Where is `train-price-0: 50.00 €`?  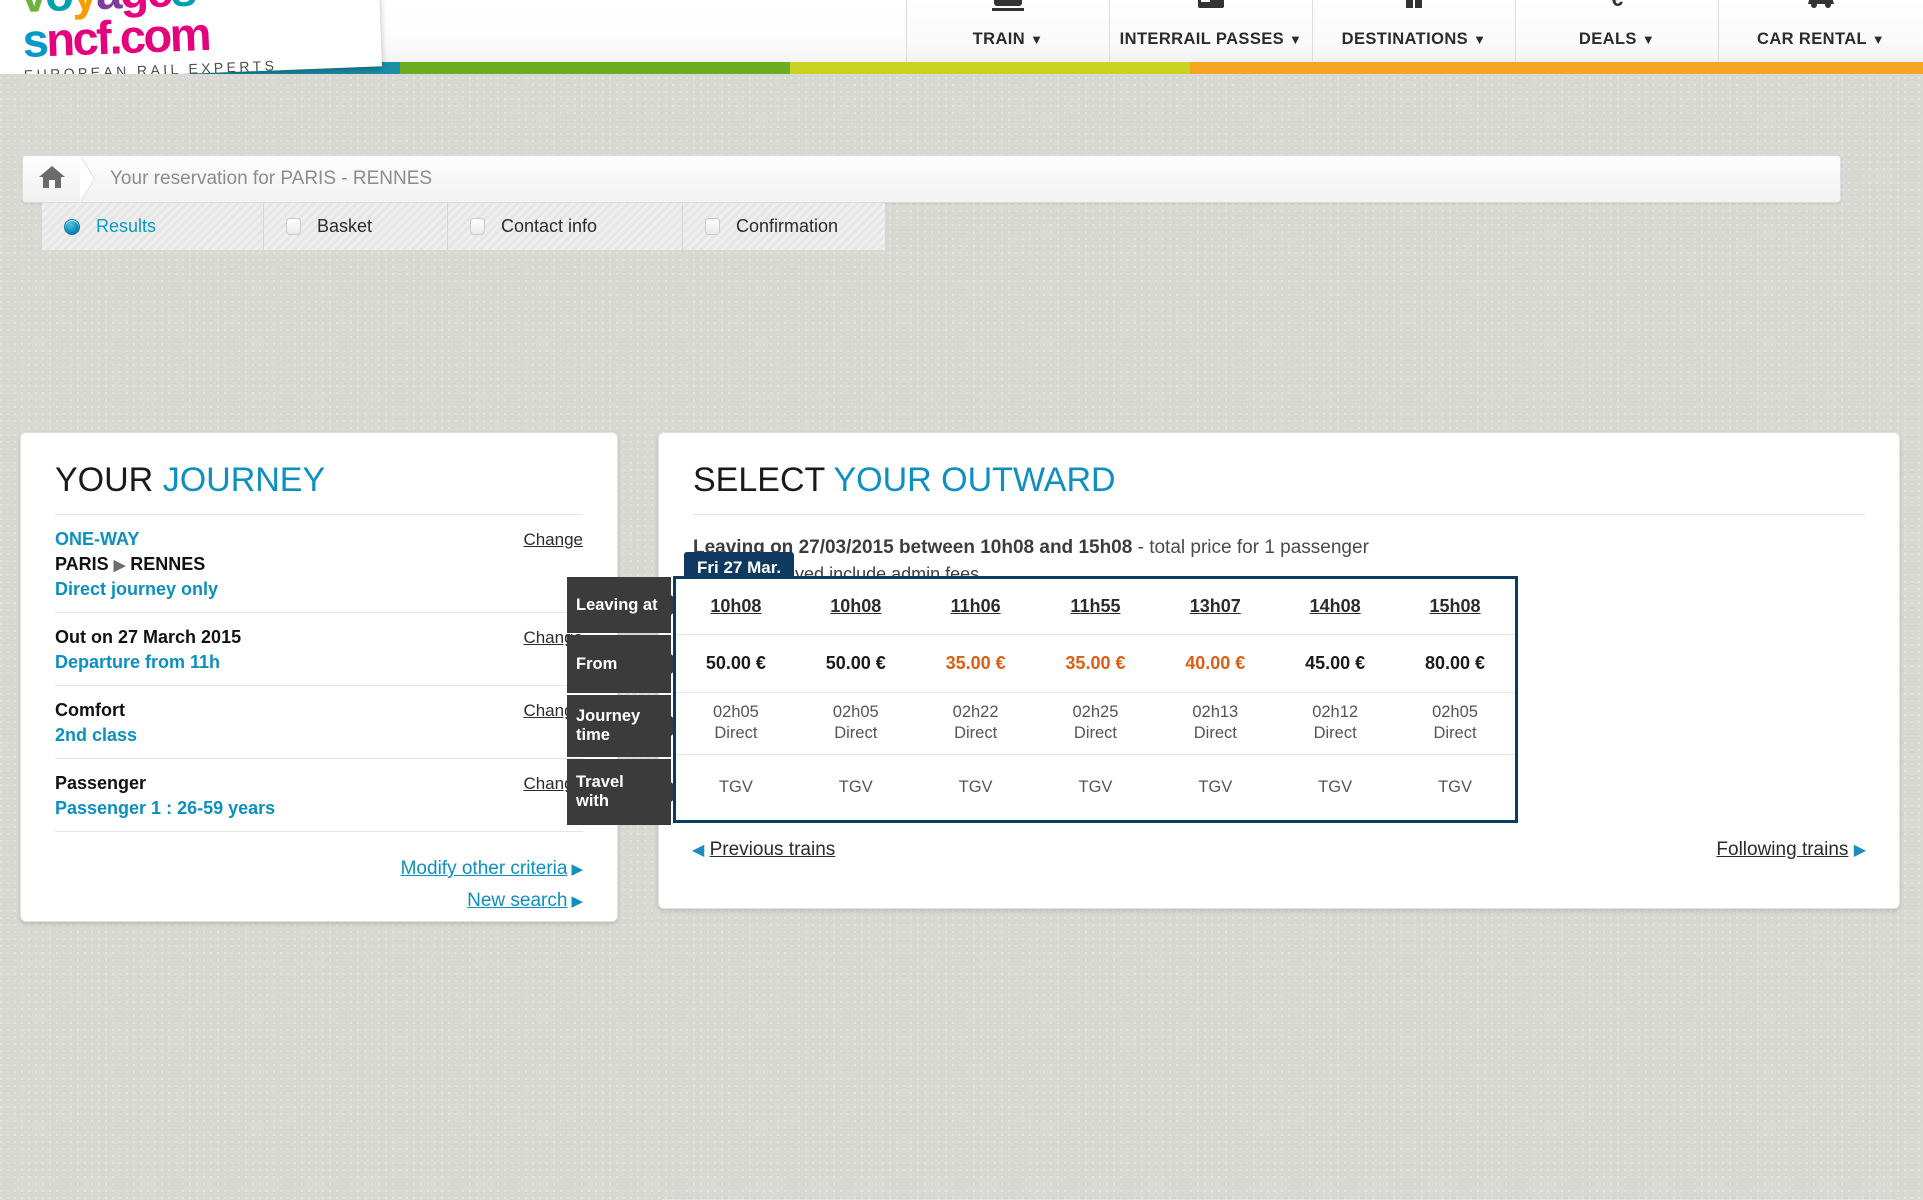 train-price-0: 50.00 € is located at coordinates (736, 663).